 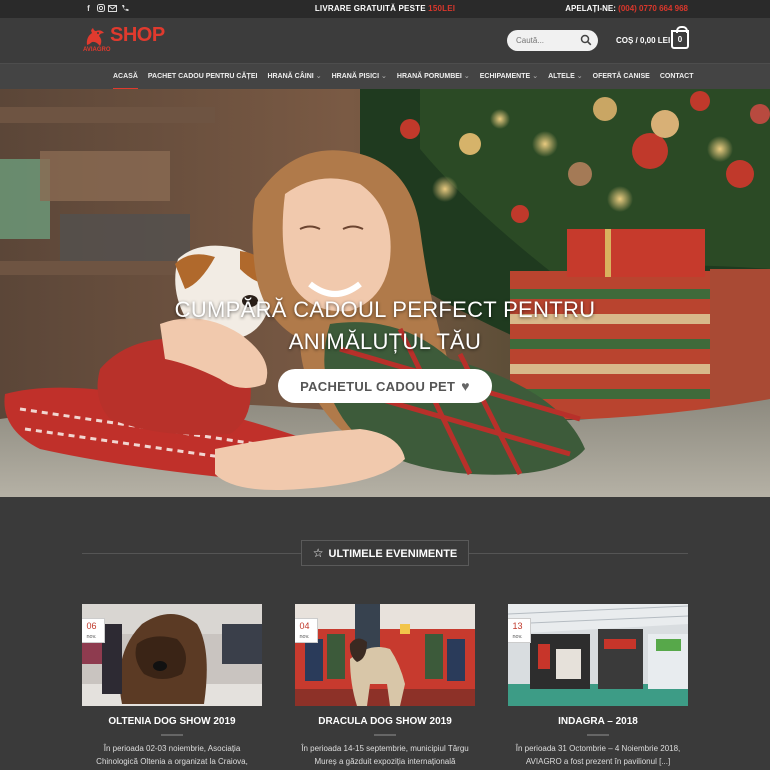 I want to click on nav-item-contact: CONTACT, so click(x=677, y=77).